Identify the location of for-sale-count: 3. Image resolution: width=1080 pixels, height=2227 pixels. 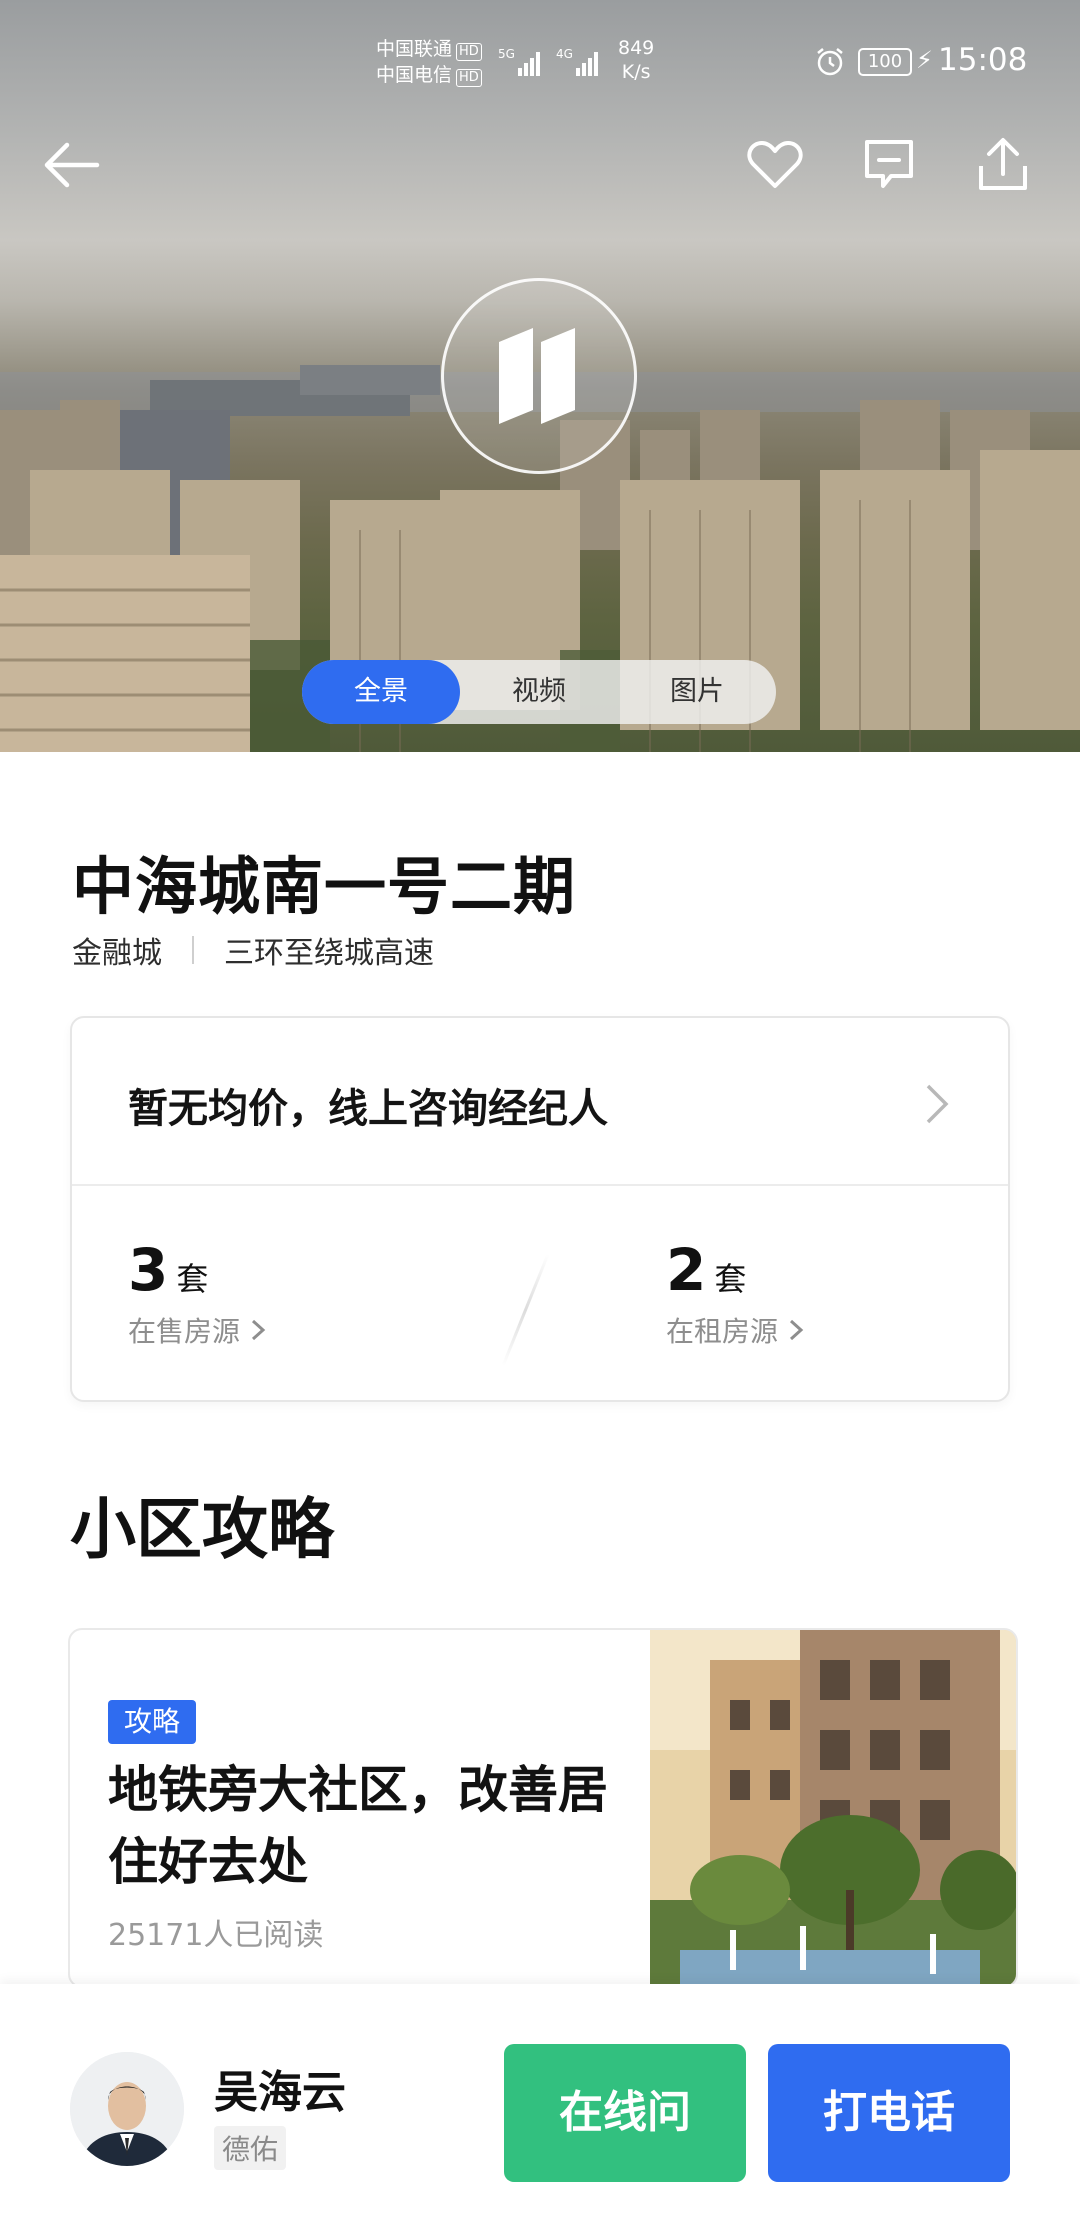
(148, 1270).